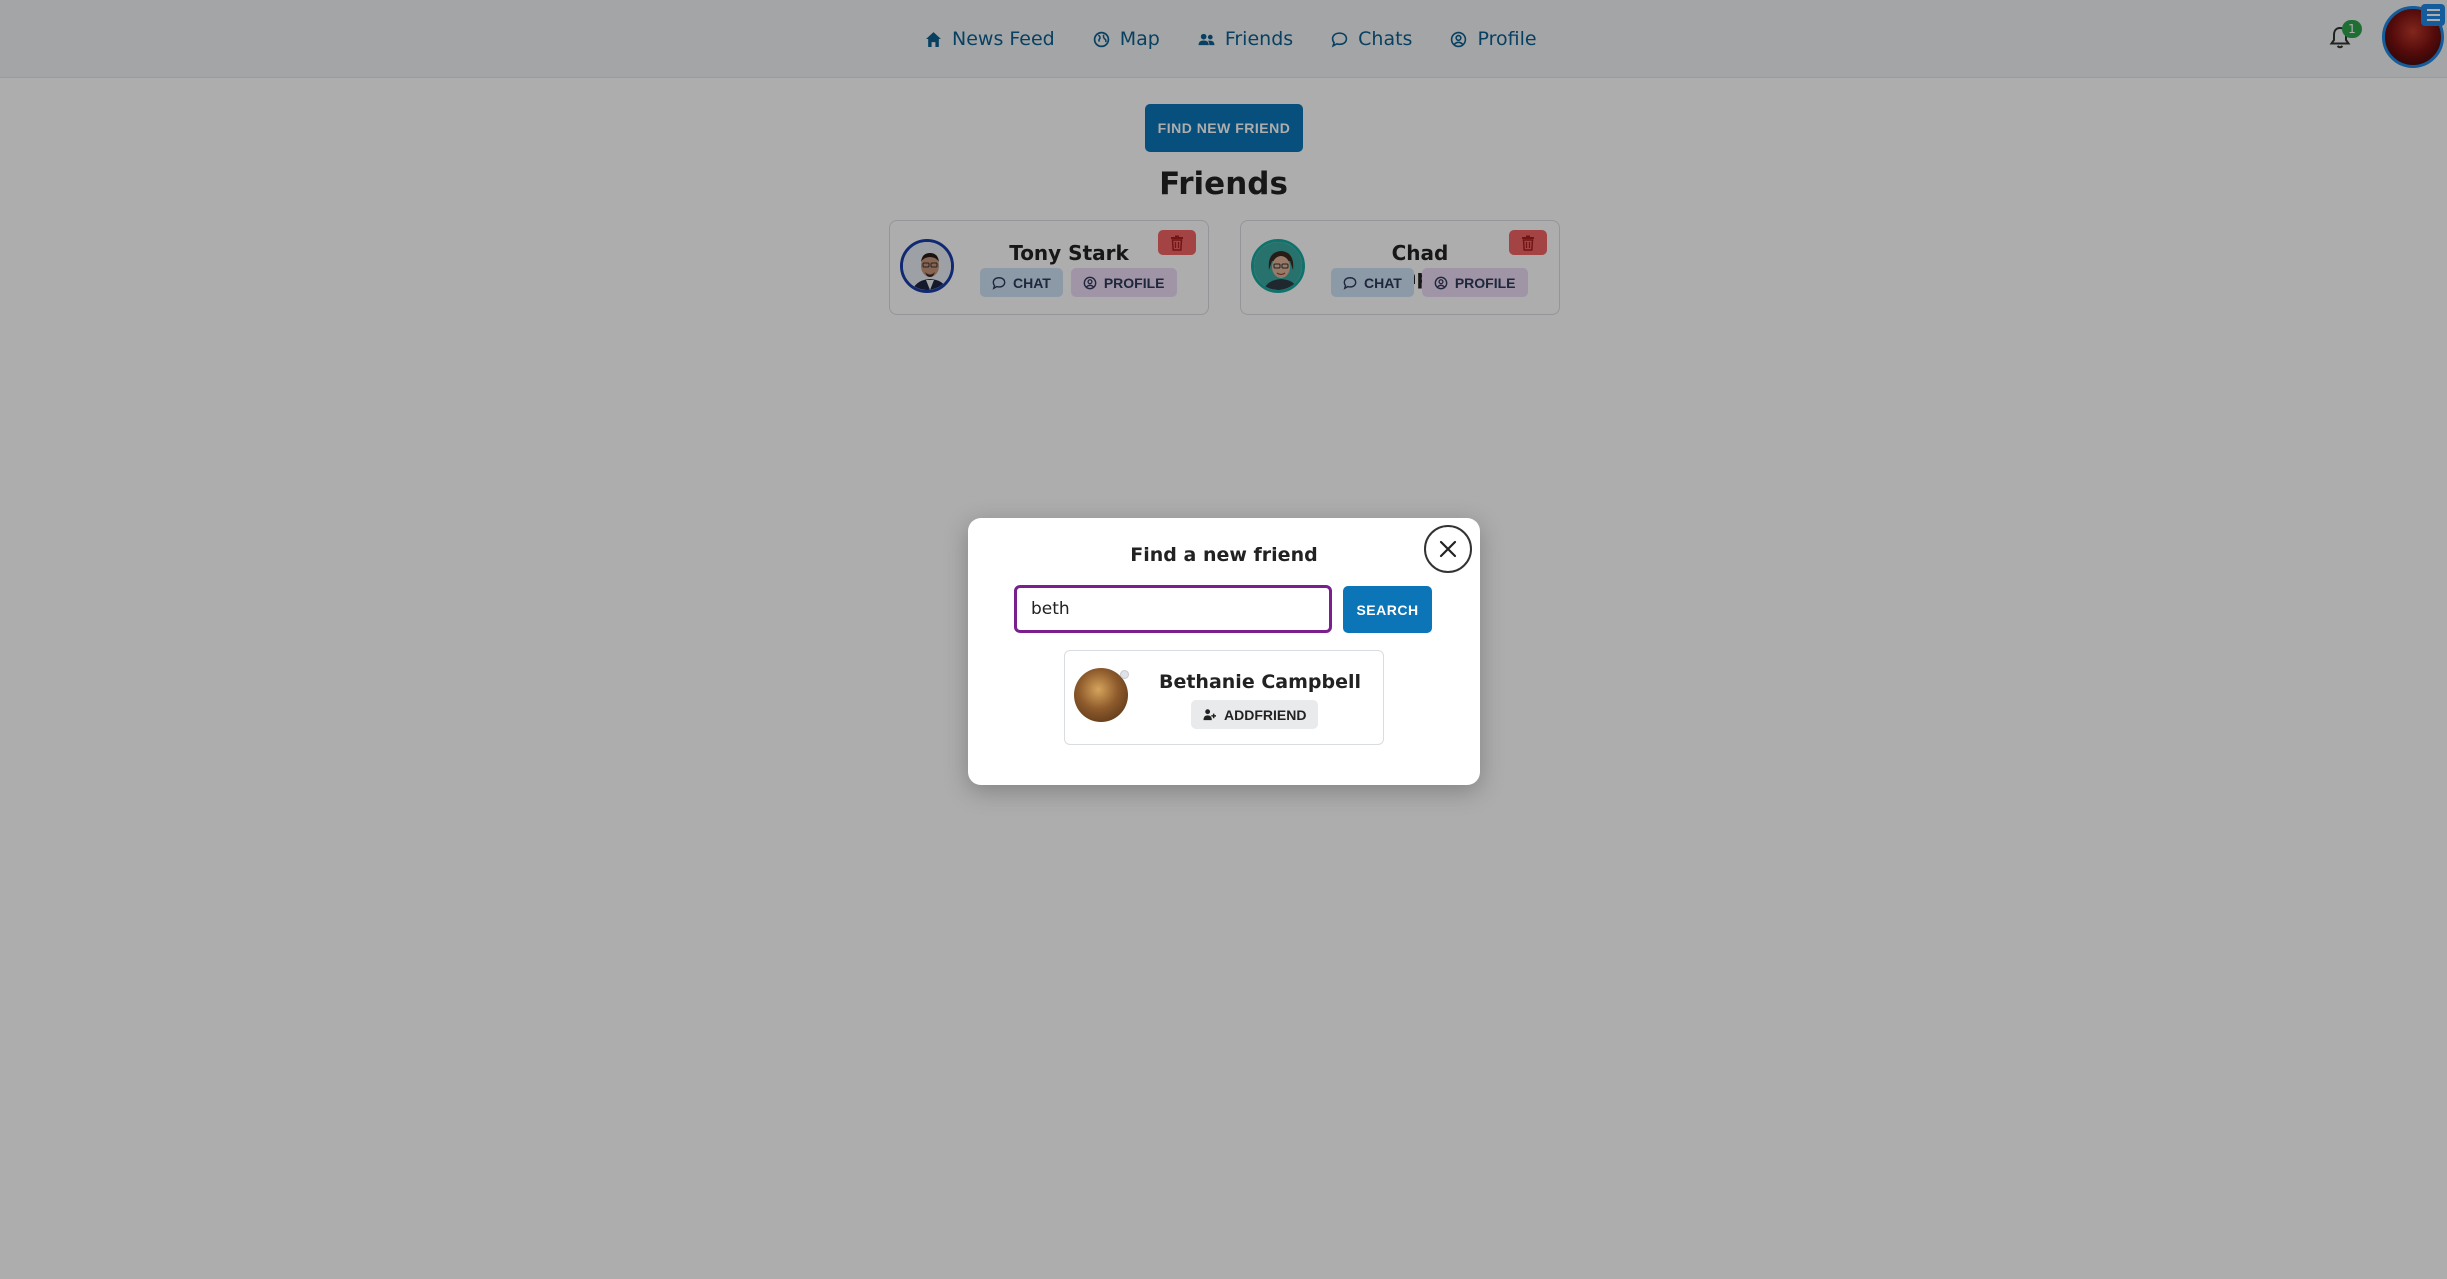 Image resolution: width=2447 pixels, height=1279 pixels. Describe the element at coordinates (1259, 682) in the screenshot. I see `result-name: Bethanie Campbell` at that location.